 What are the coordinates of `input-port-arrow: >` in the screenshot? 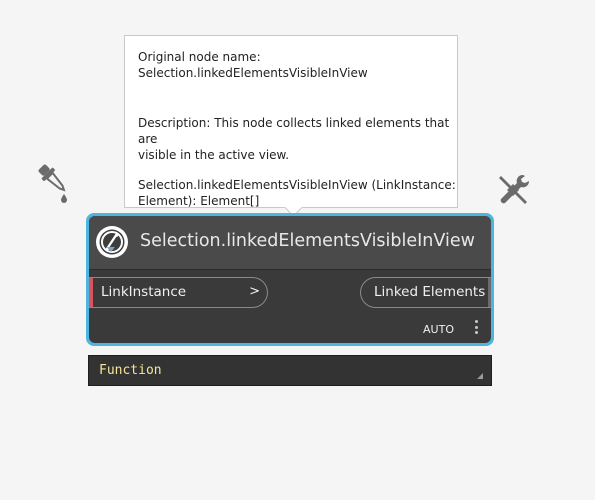 It's located at (254, 291).